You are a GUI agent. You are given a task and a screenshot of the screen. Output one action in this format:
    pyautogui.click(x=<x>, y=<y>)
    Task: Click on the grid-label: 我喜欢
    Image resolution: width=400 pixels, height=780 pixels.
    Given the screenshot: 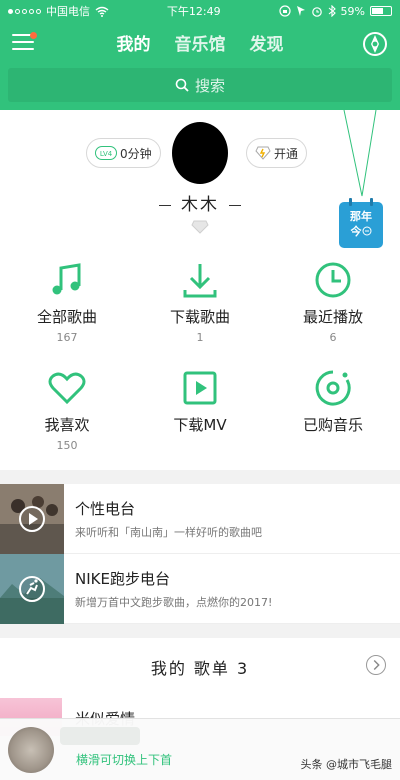 What is the action you would take?
    pyautogui.click(x=67, y=425)
    